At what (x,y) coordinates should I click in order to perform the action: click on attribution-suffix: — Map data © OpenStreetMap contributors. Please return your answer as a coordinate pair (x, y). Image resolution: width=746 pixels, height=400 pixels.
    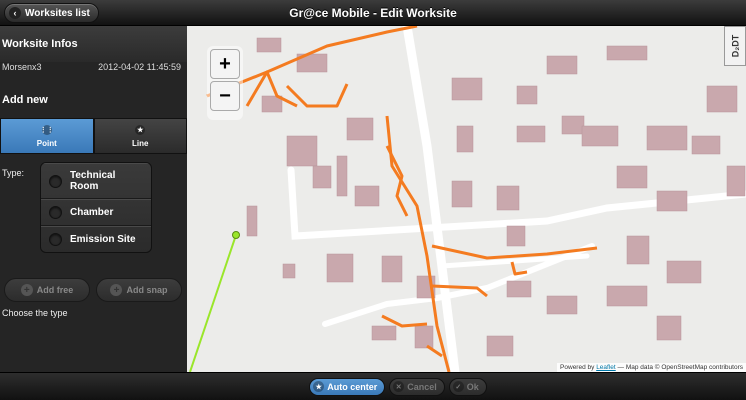
    Looking at the image, I should click on (680, 367).